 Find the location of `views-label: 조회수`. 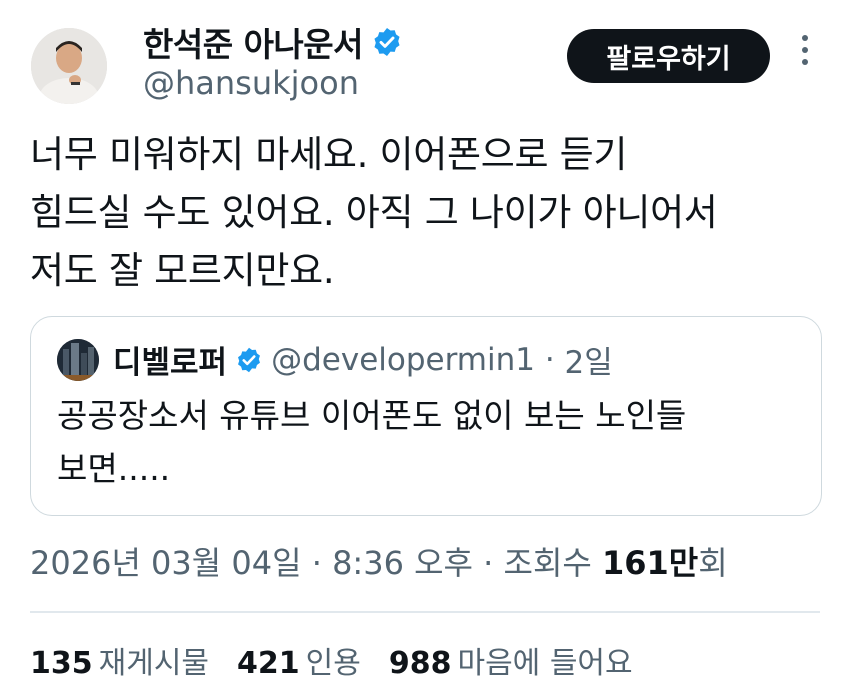

views-label: 조회수 is located at coordinates (552, 563).